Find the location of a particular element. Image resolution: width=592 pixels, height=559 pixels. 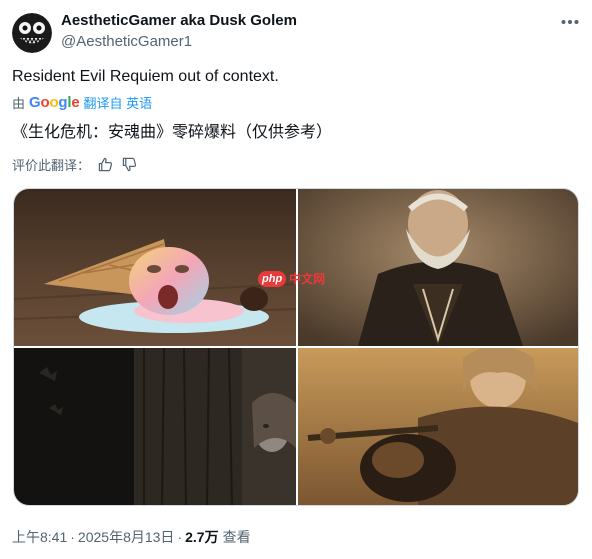

thumbs-up-button is located at coordinates (105, 165).